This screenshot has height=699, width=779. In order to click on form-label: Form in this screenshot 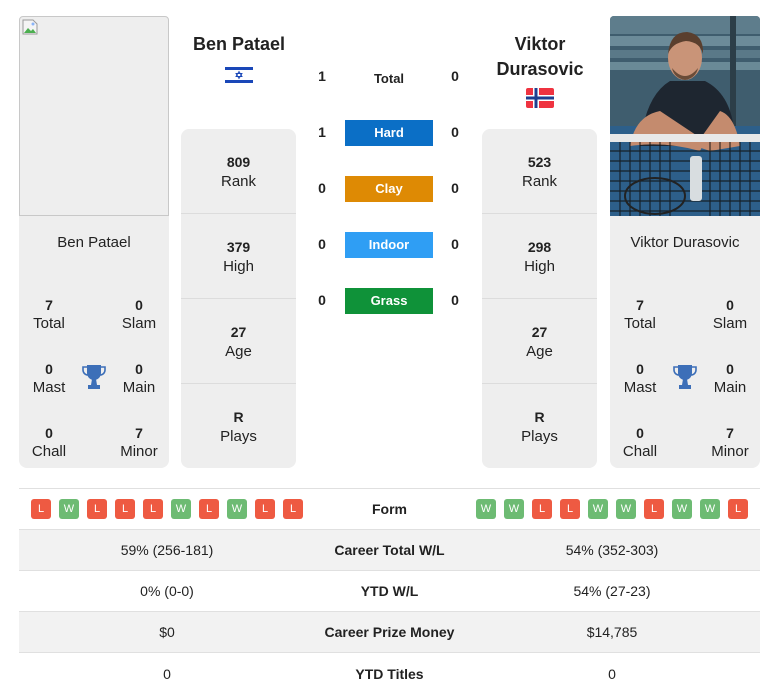, I will do `click(389, 509)`.